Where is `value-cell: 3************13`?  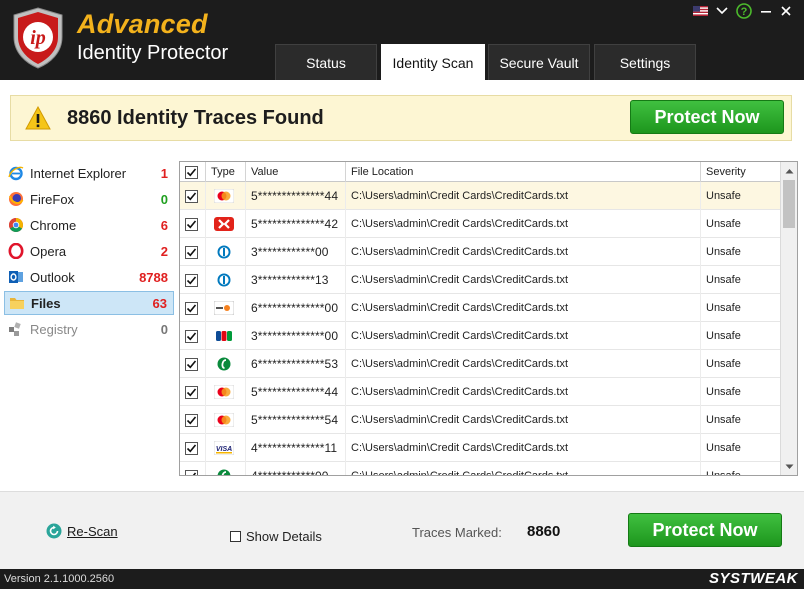
value-cell: 3************13 is located at coordinates (296, 280).